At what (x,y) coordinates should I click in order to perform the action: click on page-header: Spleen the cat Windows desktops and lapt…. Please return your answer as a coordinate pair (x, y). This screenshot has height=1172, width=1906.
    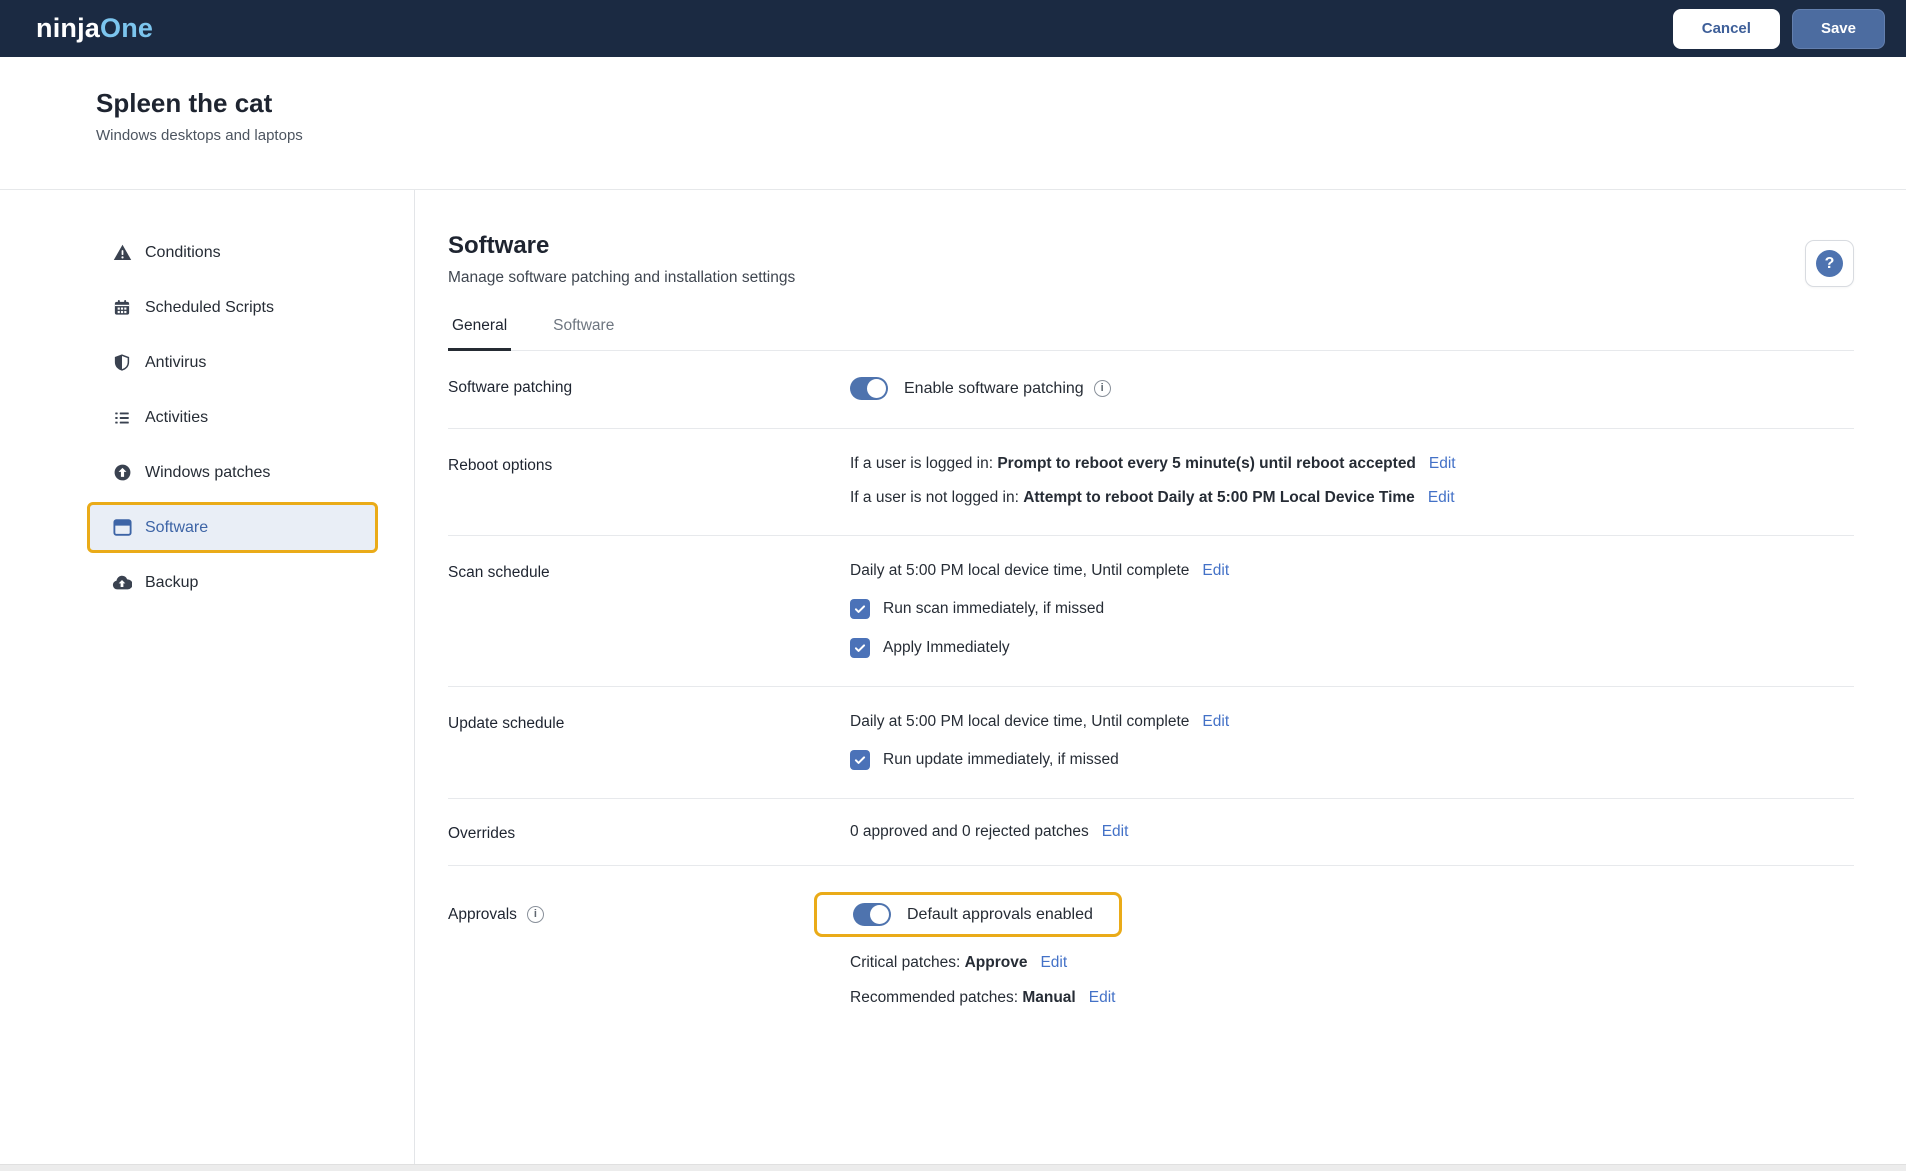
    Looking at the image, I should click on (953, 123).